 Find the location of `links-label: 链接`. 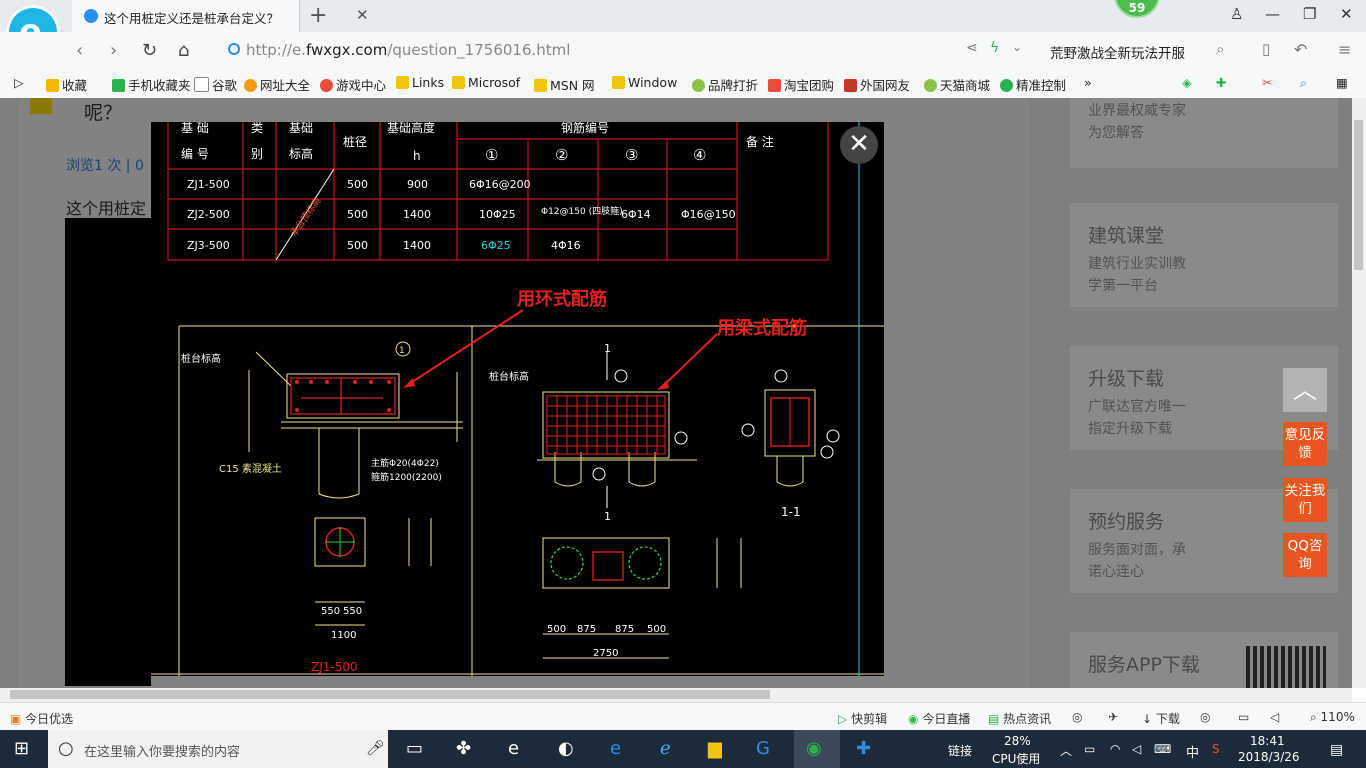

links-label: 链接 is located at coordinates (960, 750).